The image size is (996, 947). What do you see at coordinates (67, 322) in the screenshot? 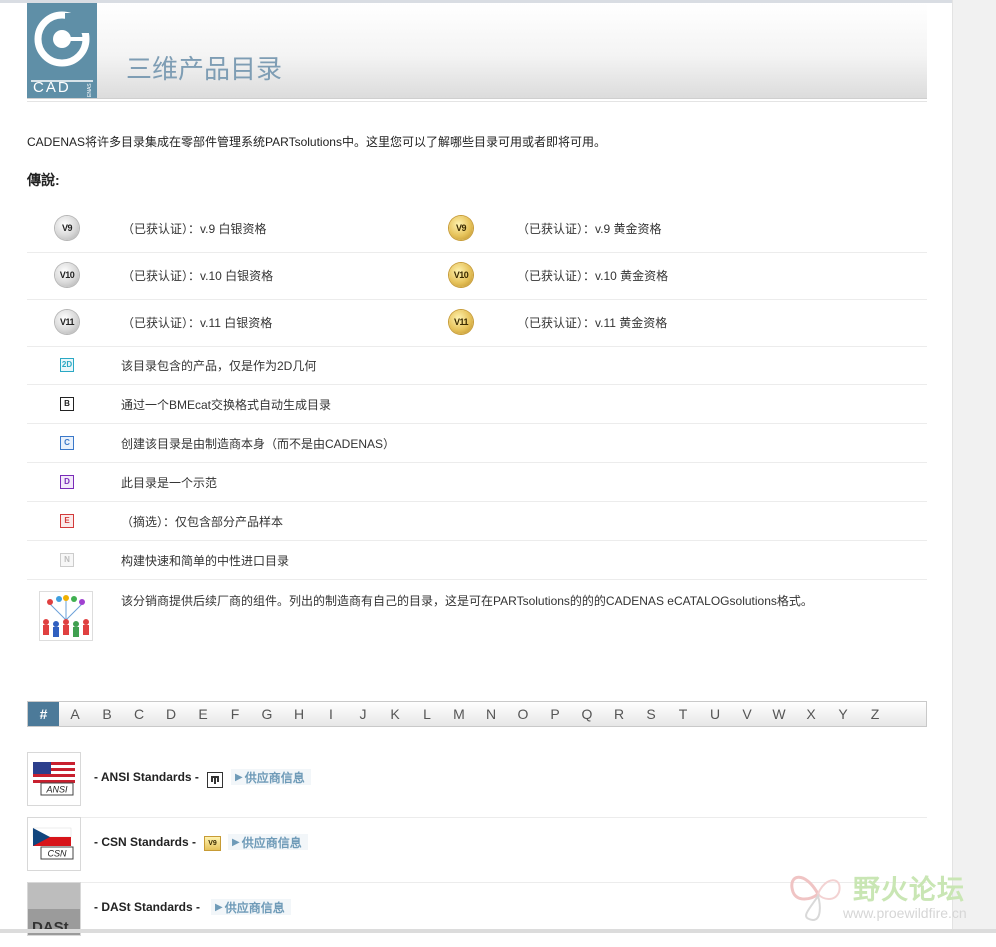
I see `silver-v11-badge-icon: V11` at bounding box center [67, 322].